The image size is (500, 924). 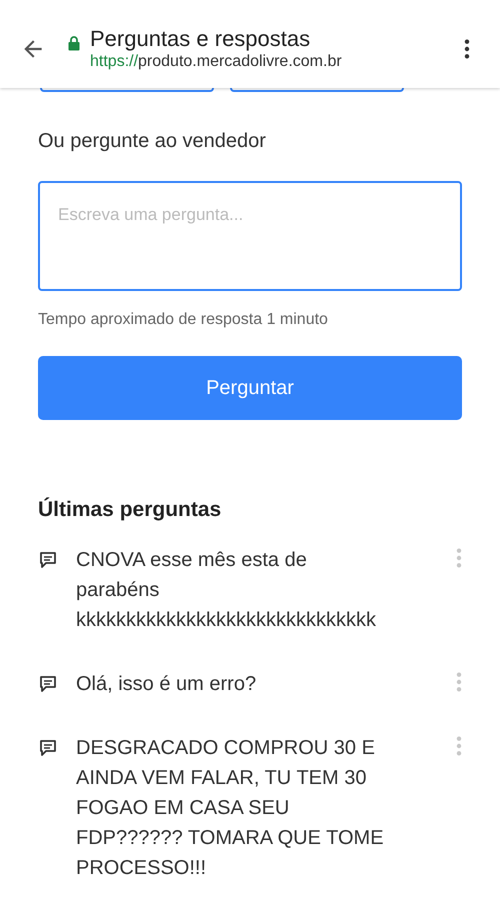 What do you see at coordinates (183, 320) in the screenshot?
I see `response-time-note: Tempo aproximado de resposta 1 minuto` at bounding box center [183, 320].